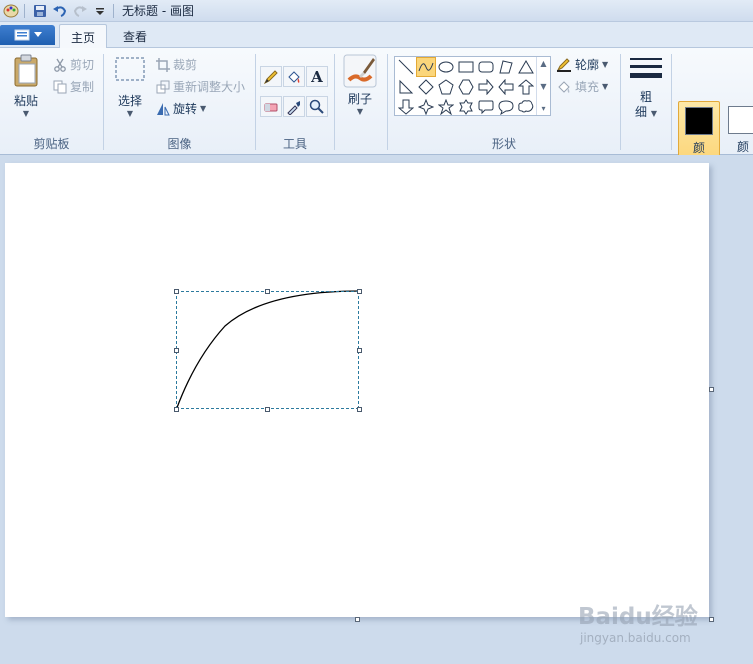 The image size is (753, 664). What do you see at coordinates (25, 101) in the screenshot?
I see `paste-label: 粘贴` at bounding box center [25, 101].